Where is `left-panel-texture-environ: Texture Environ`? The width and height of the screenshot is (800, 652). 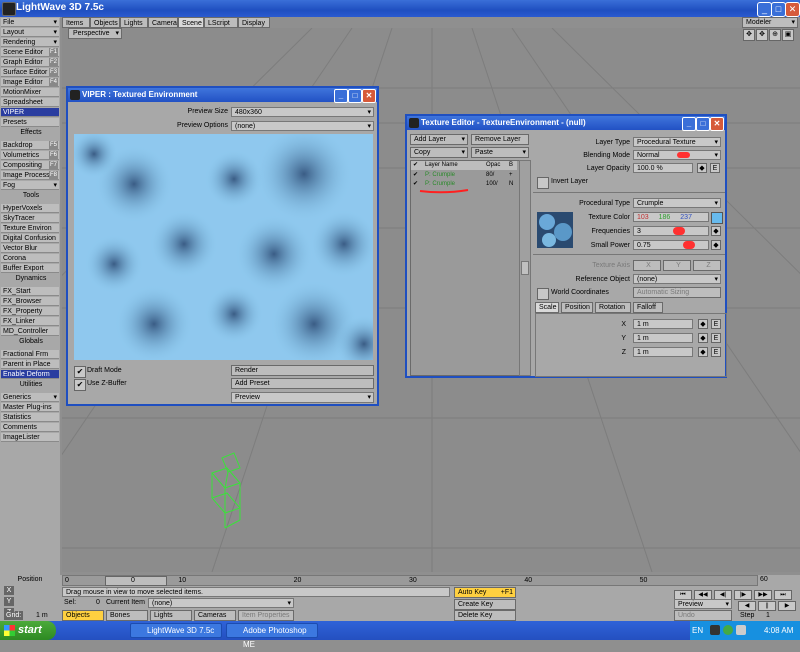 left-panel-texture-environ: Texture Environ is located at coordinates (30, 228).